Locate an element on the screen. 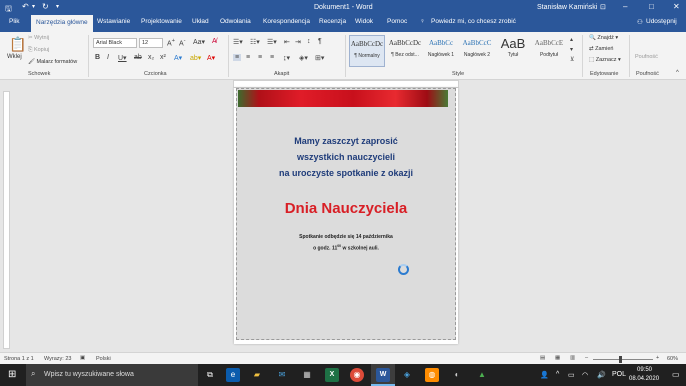  cut-button: ✂ Wytnij is located at coordinates (38, 38).